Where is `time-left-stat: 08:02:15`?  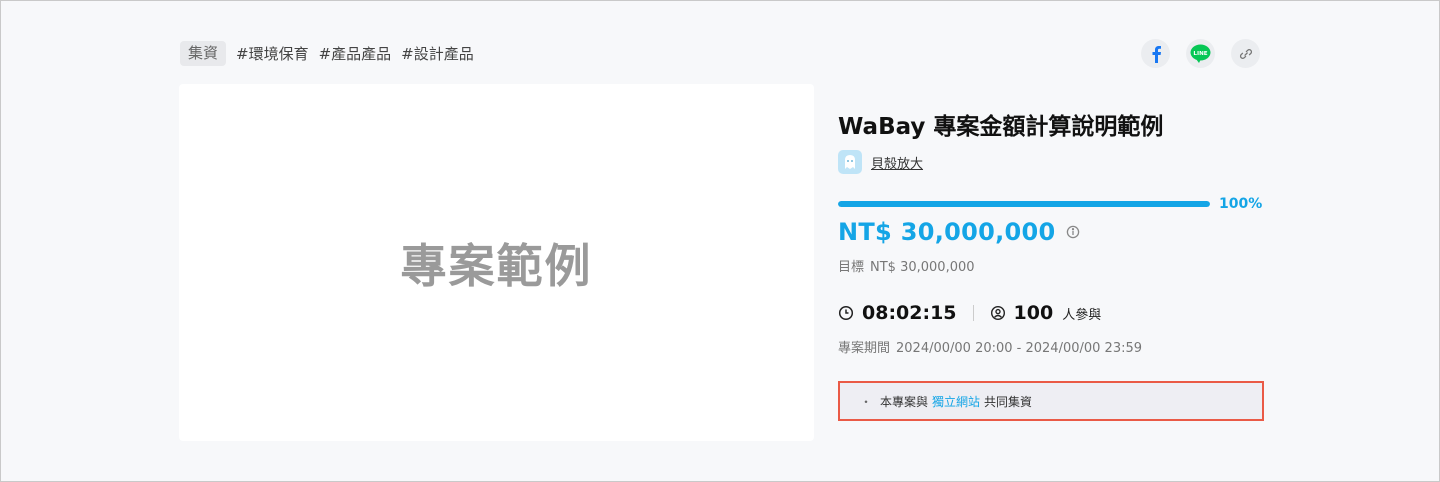
time-left-stat: 08:02:15 is located at coordinates (897, 313).